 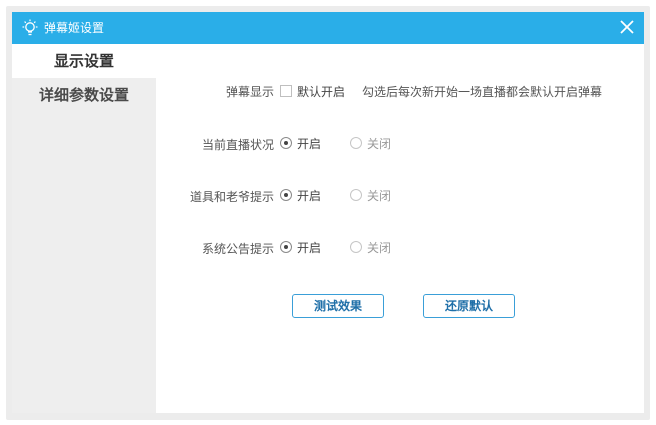 What do you see at coordinates (237, 145) in the screenshot?
I see `live-status-label: 当前直播状况` at bounding box center [237, 145].